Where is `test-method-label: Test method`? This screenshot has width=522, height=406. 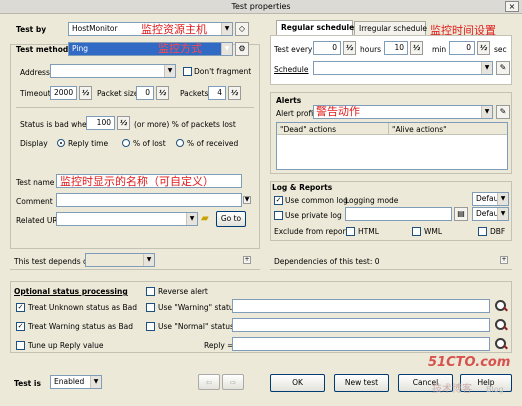 test-method-label: Test method is located at coordinates (42, 49).